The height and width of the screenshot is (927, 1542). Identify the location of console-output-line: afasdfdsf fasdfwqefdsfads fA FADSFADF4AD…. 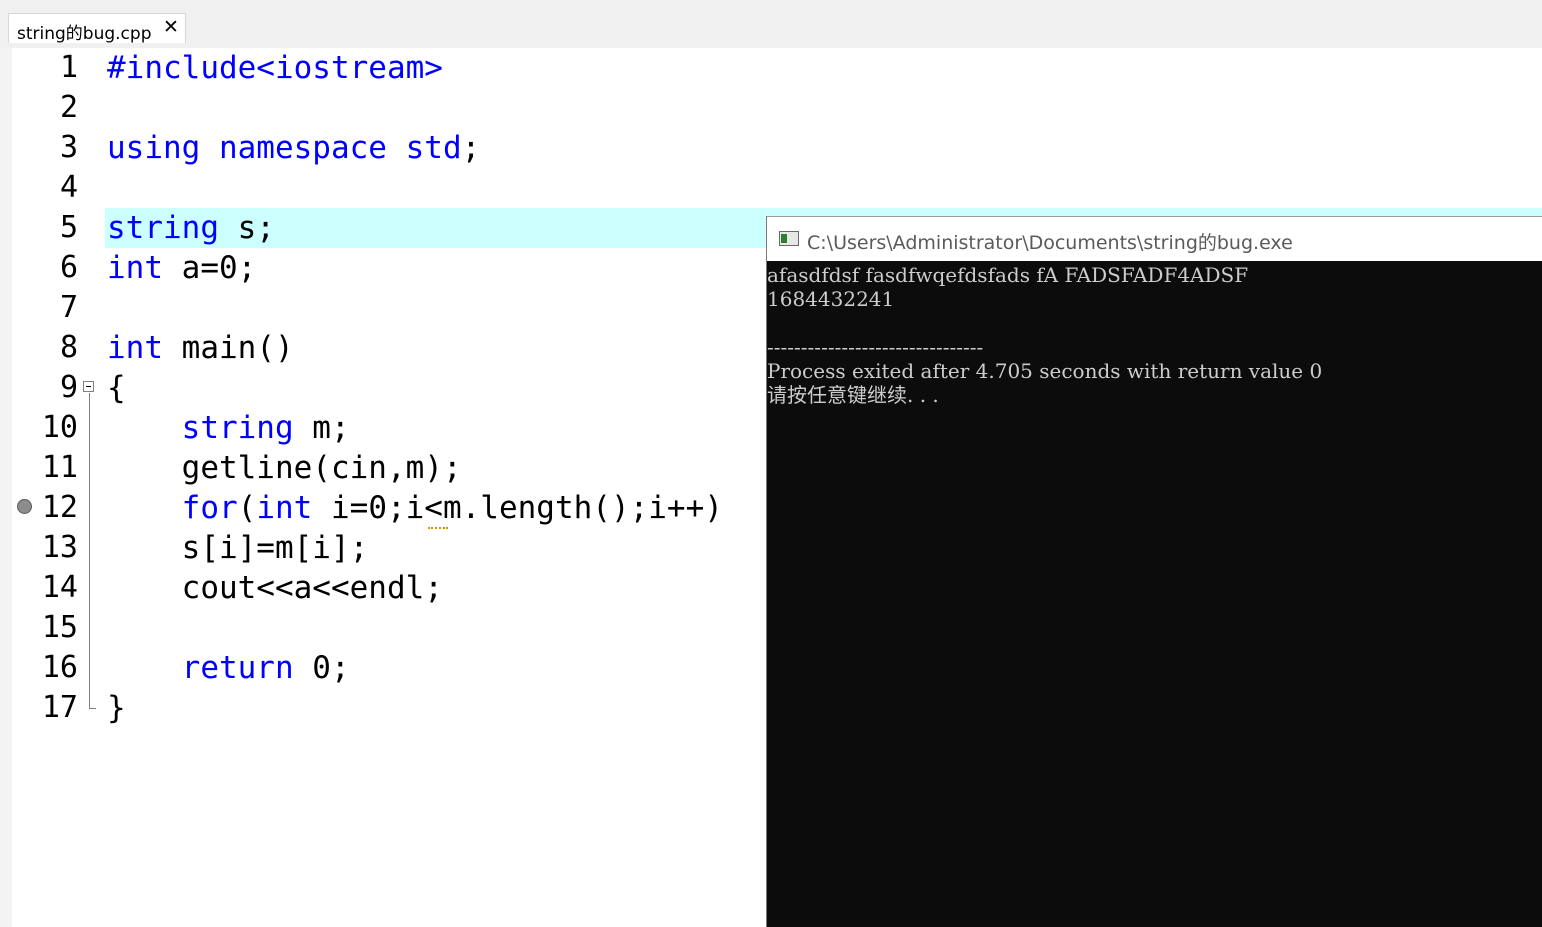
(1008, 275).